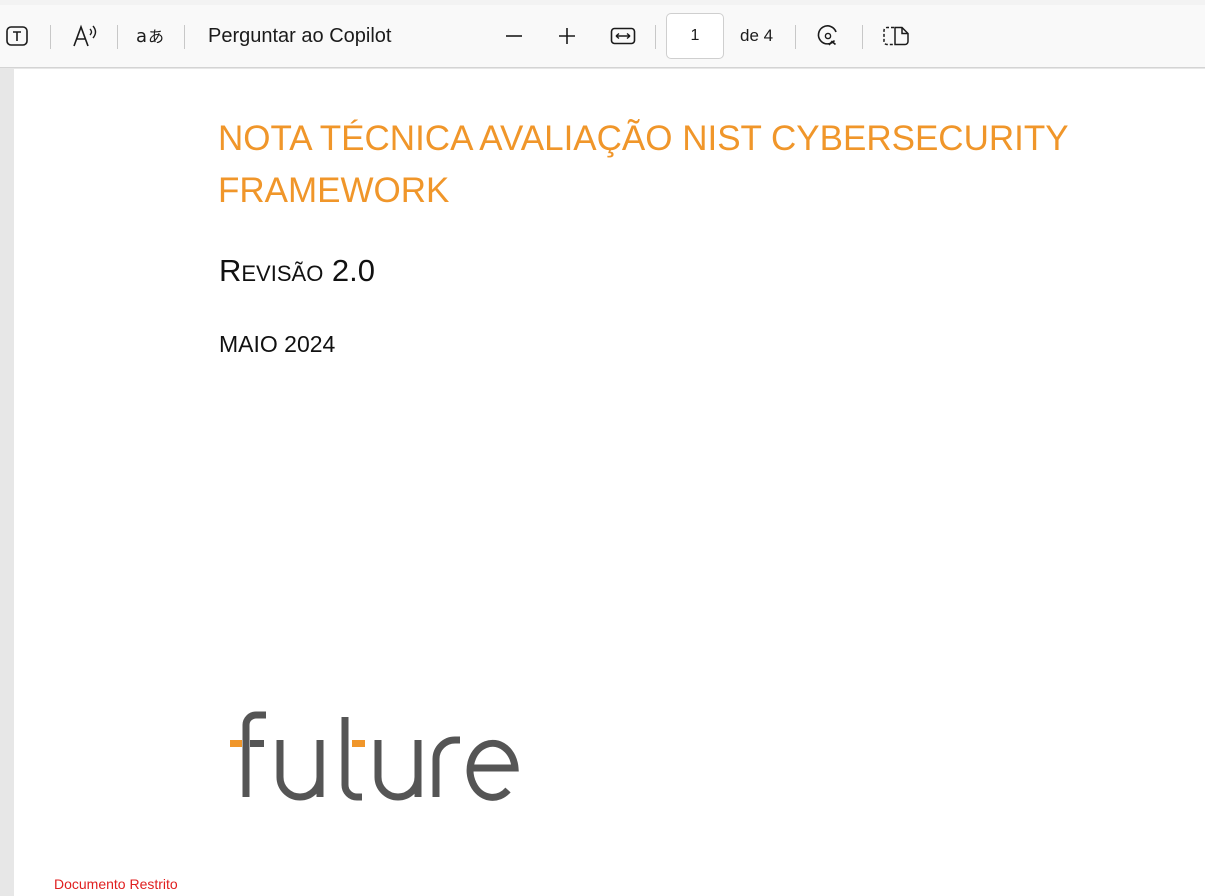 Image resolution: width=1205 pixels, height=896 pixels. I want to click on fit-width-button, so click(623, 36).